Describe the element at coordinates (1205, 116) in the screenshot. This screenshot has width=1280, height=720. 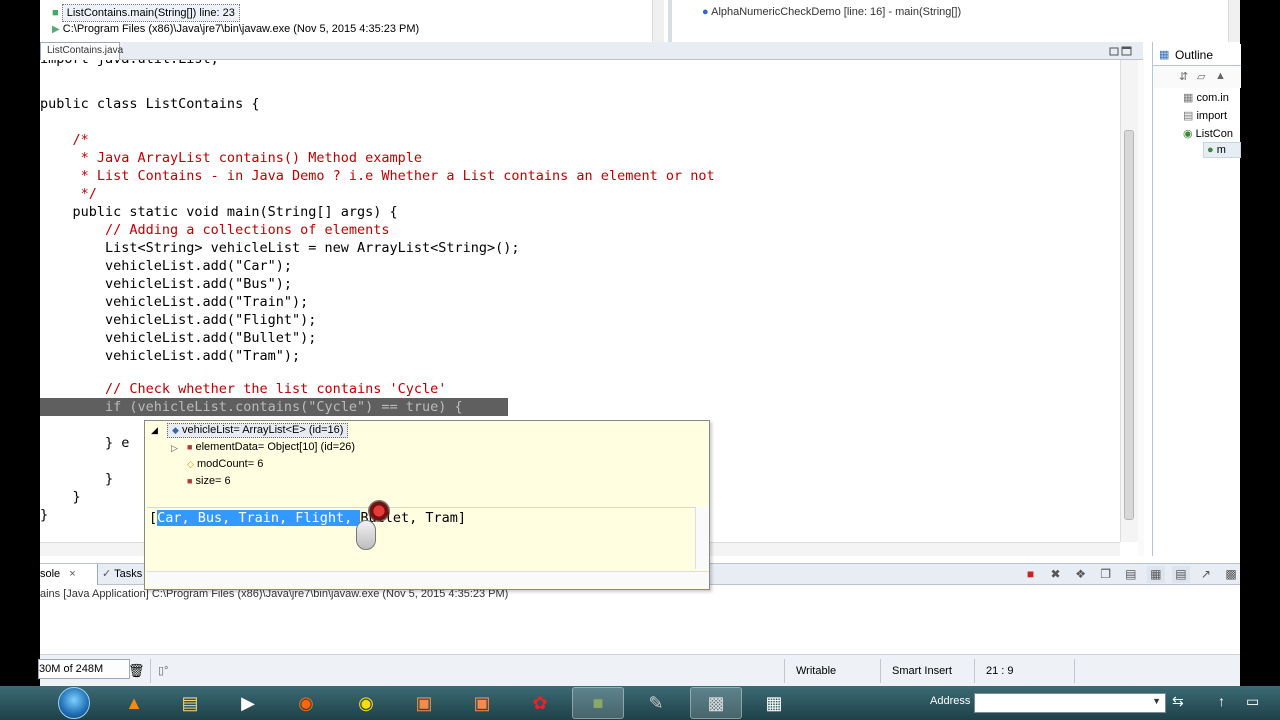
I see `outline-item-imports: ▤ import` at that location.